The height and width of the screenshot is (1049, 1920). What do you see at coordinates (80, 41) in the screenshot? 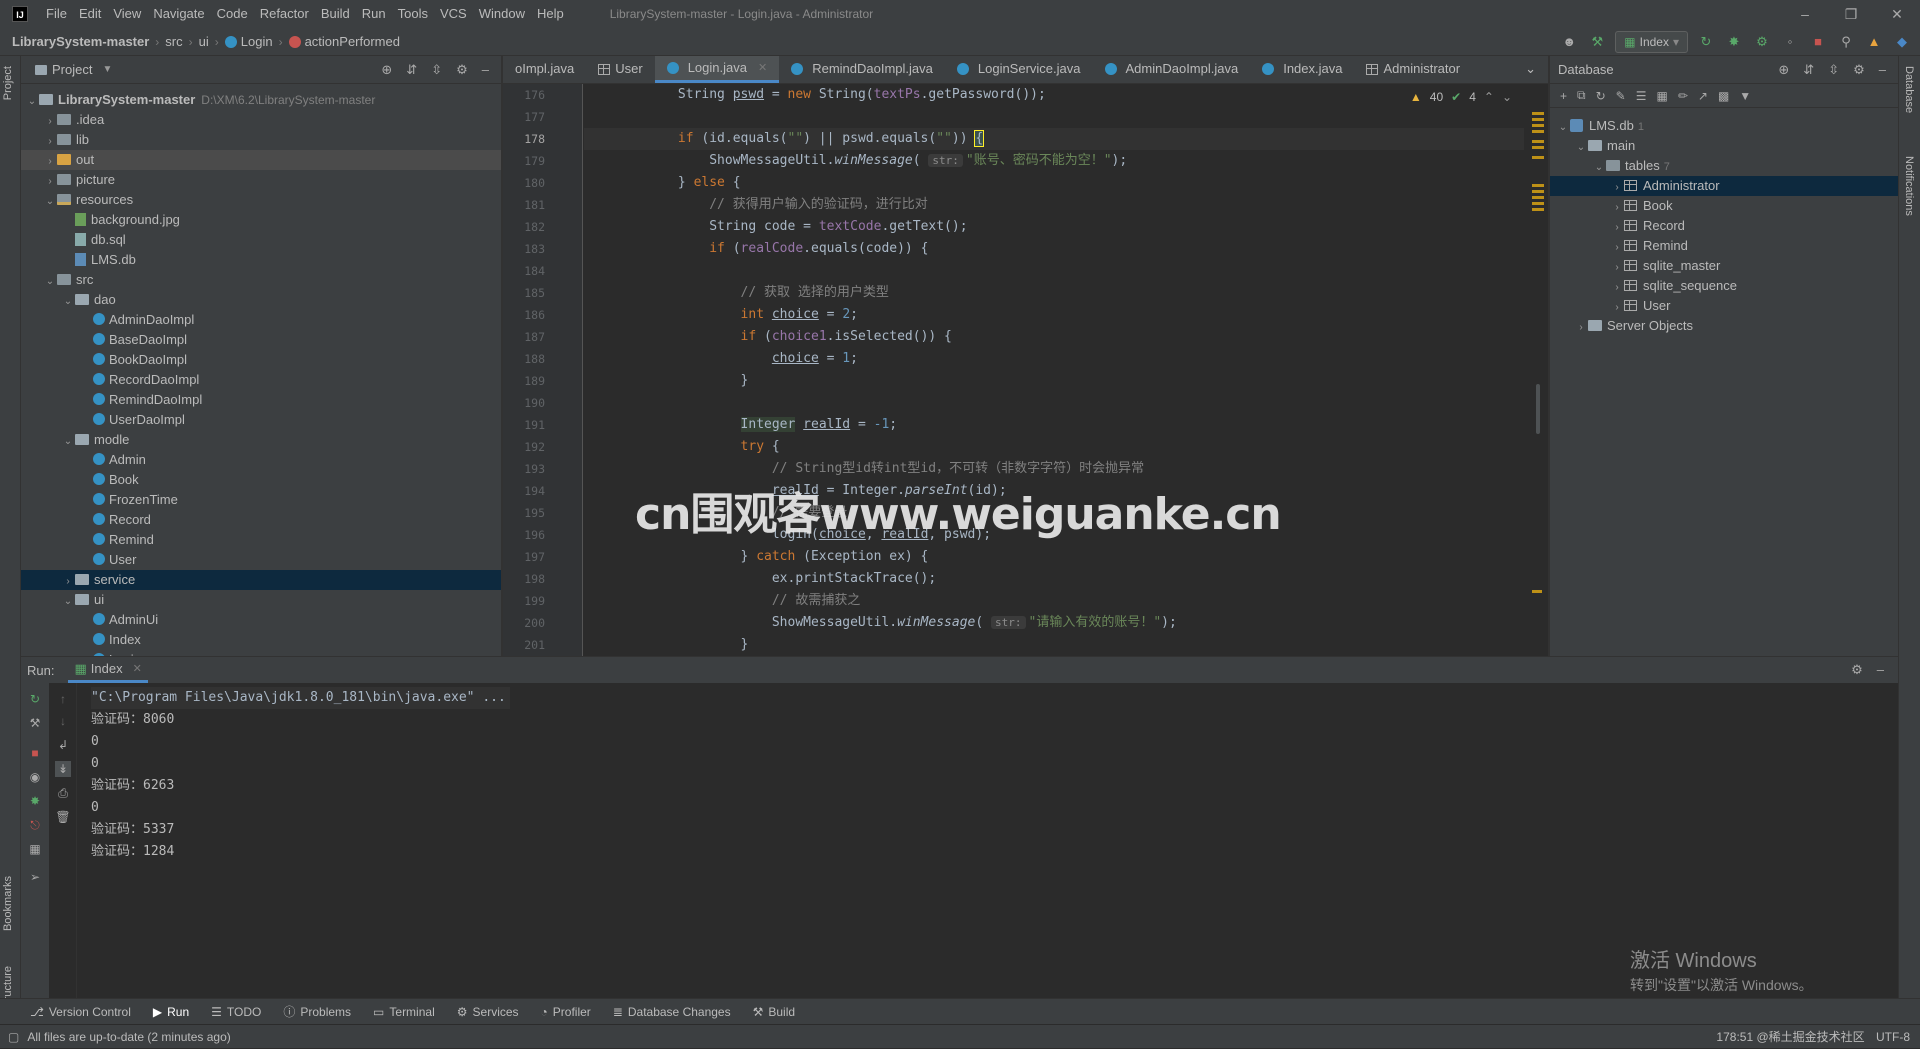
I see `breadcrumb-project: LibrarySystem-master` at bounding box center [80, 41].